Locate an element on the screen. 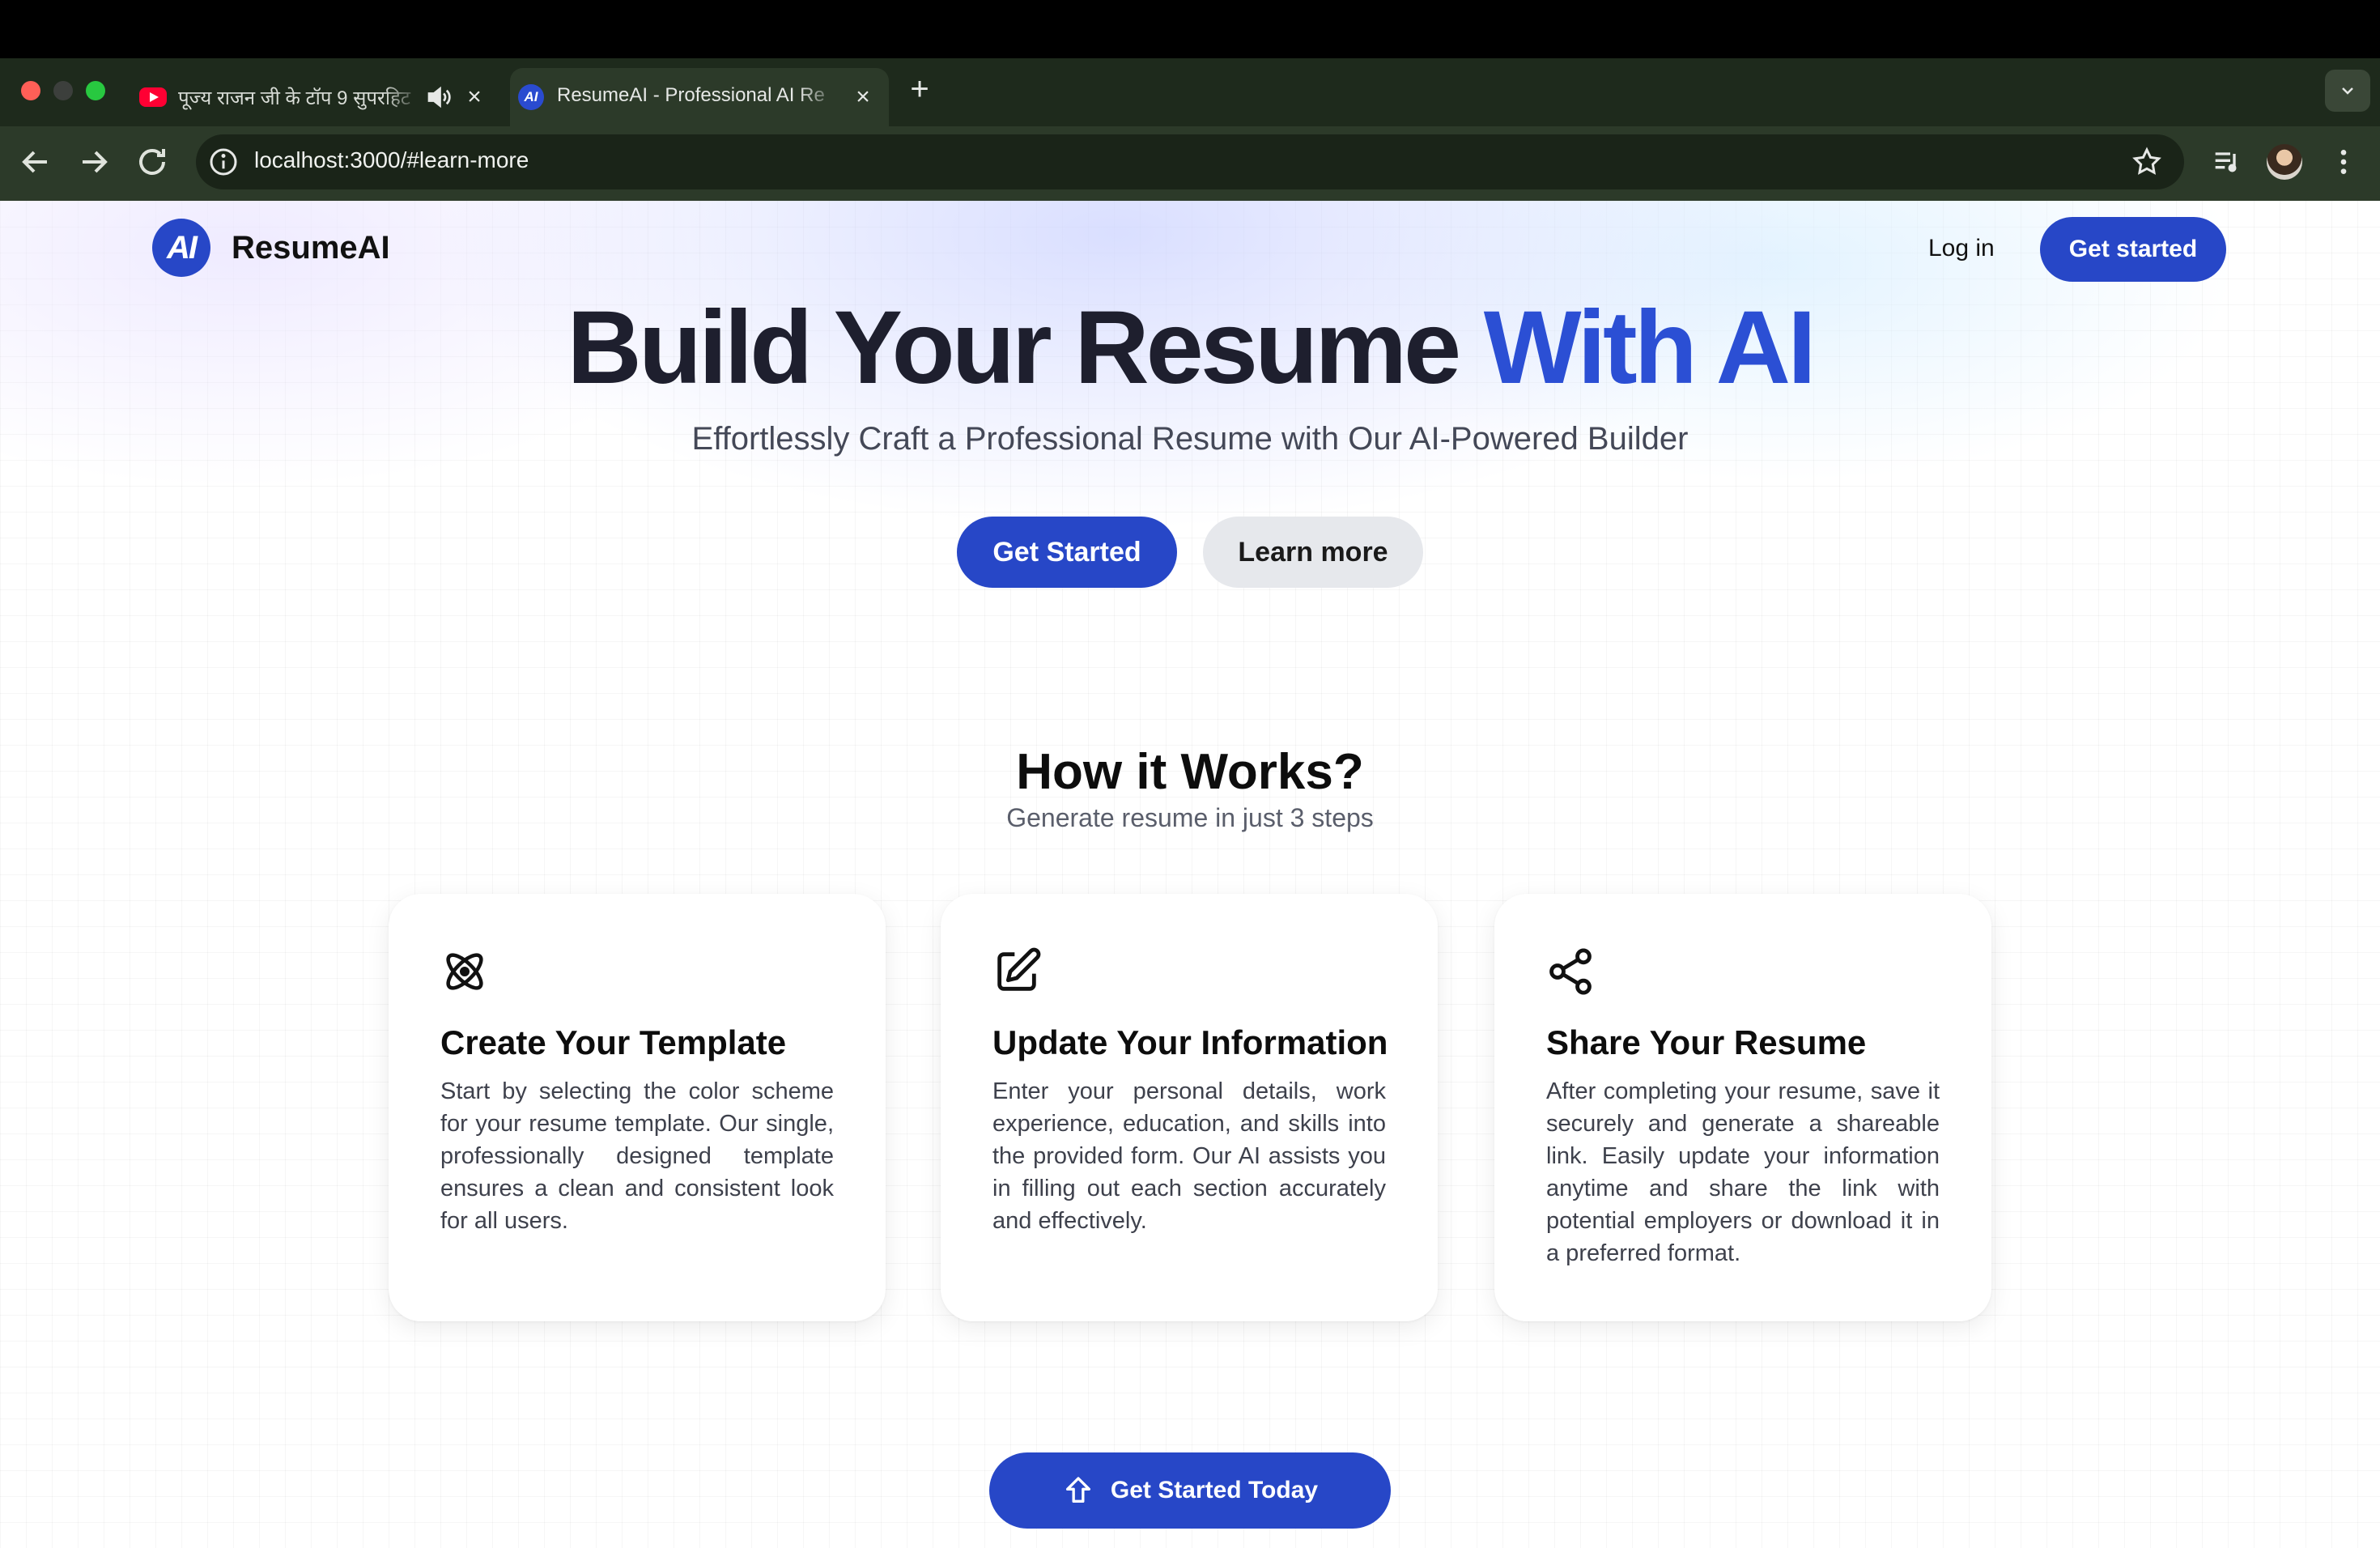 The width and height of the screenshot is (2380, 1548). reload-icon is located at coordinates (153, 161).